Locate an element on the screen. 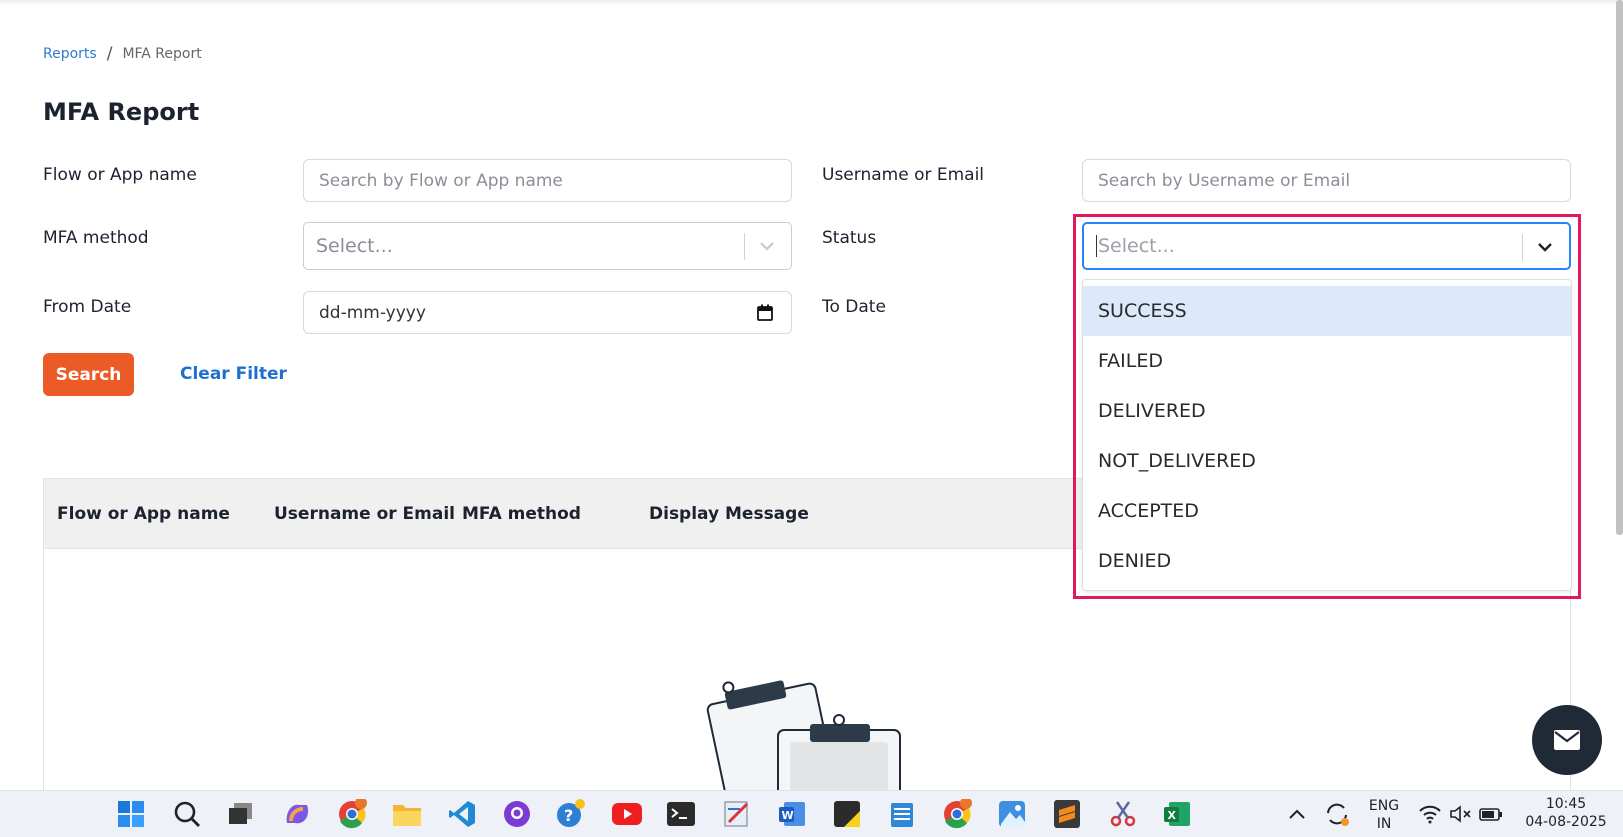 The width and height of the screenshot is (1623, 837). help-icon: ? is located at coordinates (571, 814).